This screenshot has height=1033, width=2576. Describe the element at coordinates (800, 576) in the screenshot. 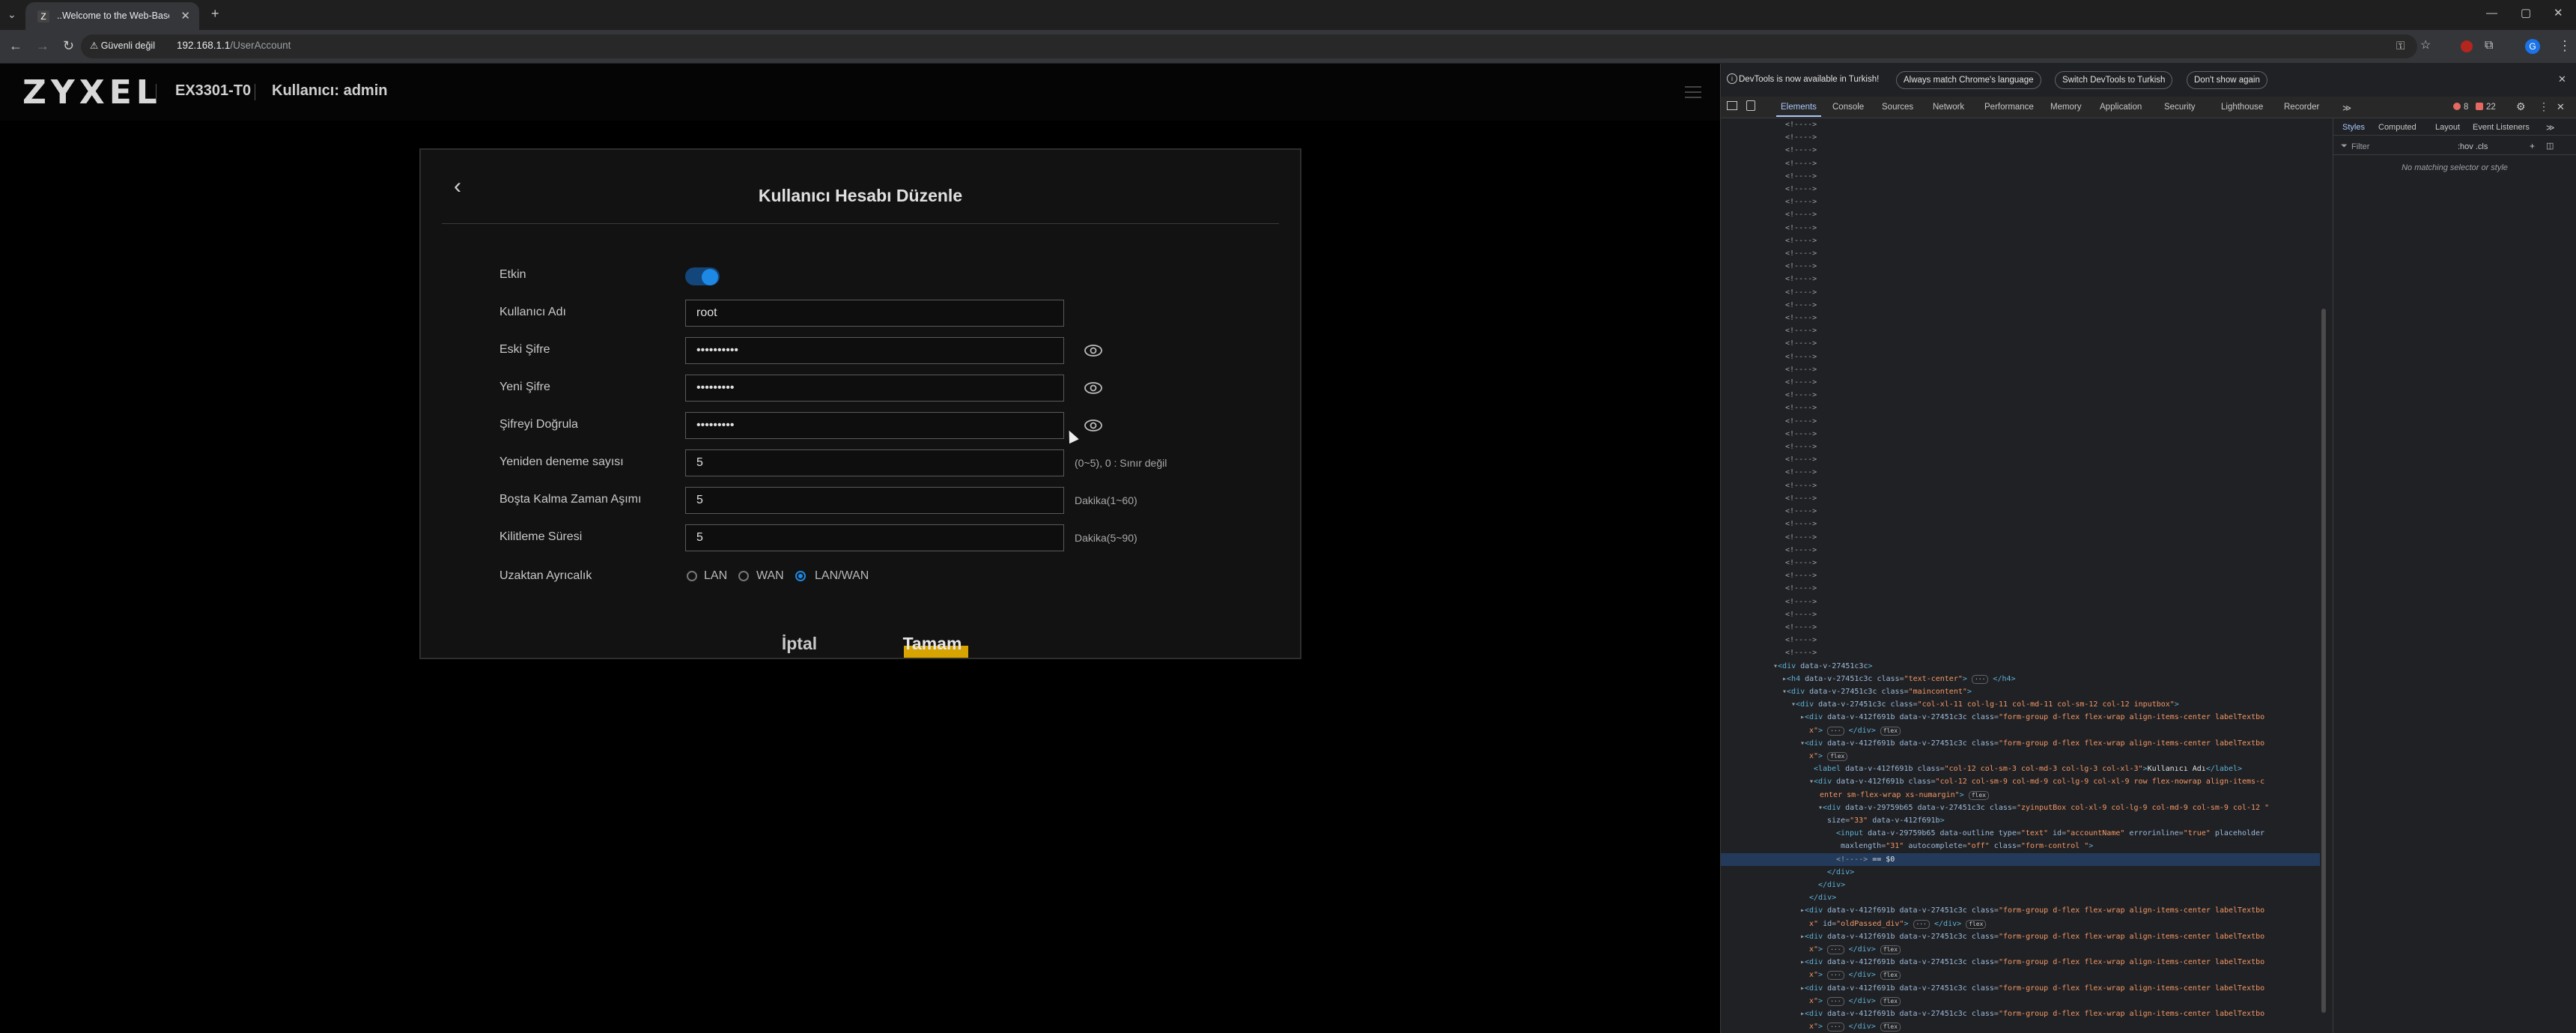

I see `remote-lanwan-radio` at that location.